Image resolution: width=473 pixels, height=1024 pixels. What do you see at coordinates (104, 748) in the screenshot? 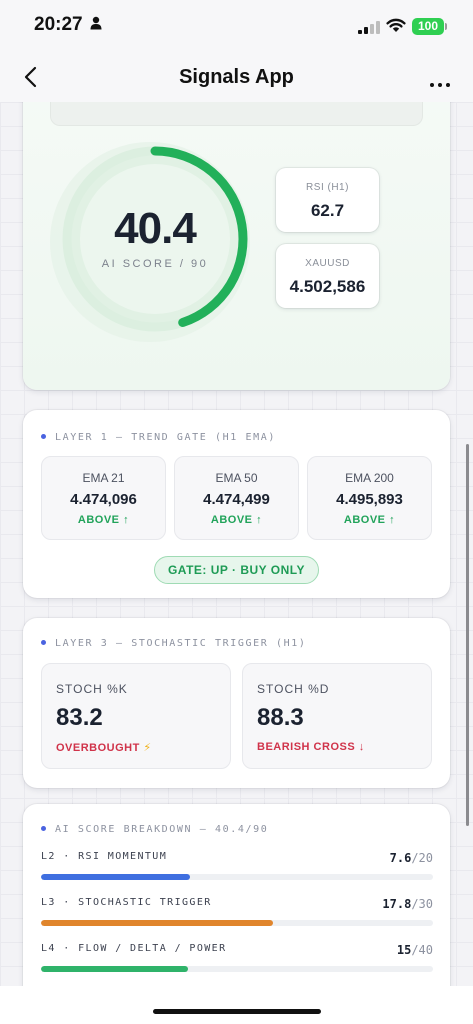
I see `stoch-k-state: OVERBOUGHT ⚡` at bounding box center [104, 748].